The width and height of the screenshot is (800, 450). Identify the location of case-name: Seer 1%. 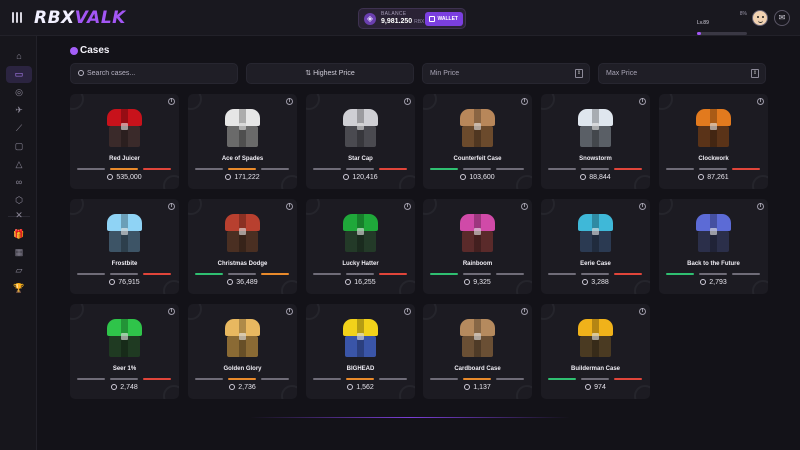
(124, 369).